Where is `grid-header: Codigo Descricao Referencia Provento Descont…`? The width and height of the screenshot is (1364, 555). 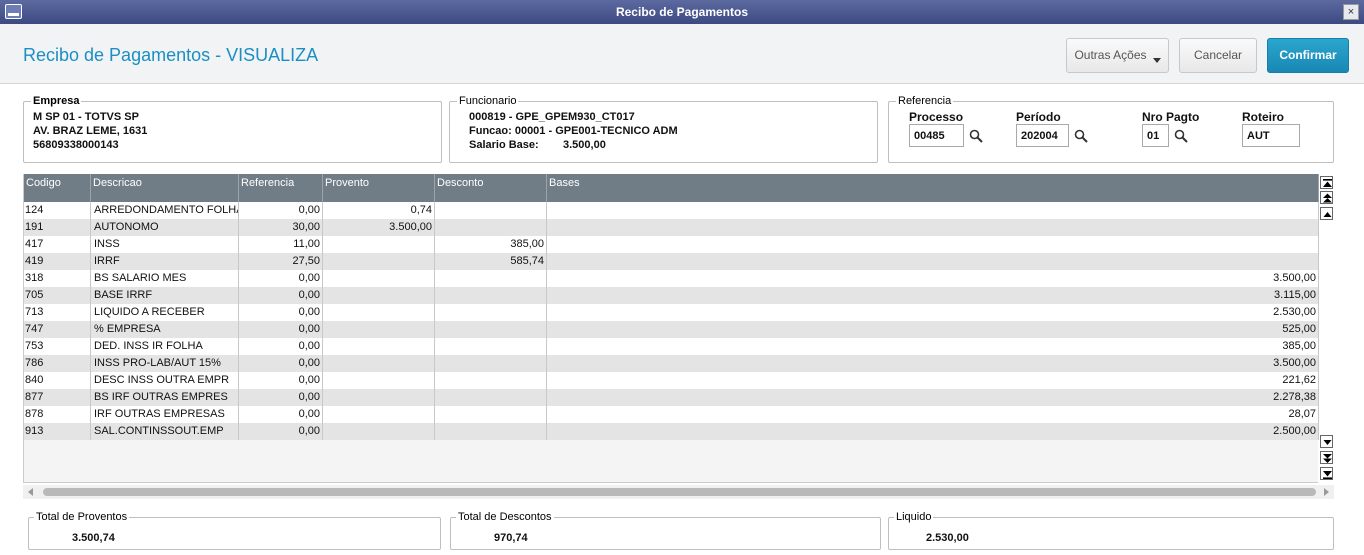 grid-header: Codigo Descricao Referencia Provento Descont… is located at coordinates (671, 188).